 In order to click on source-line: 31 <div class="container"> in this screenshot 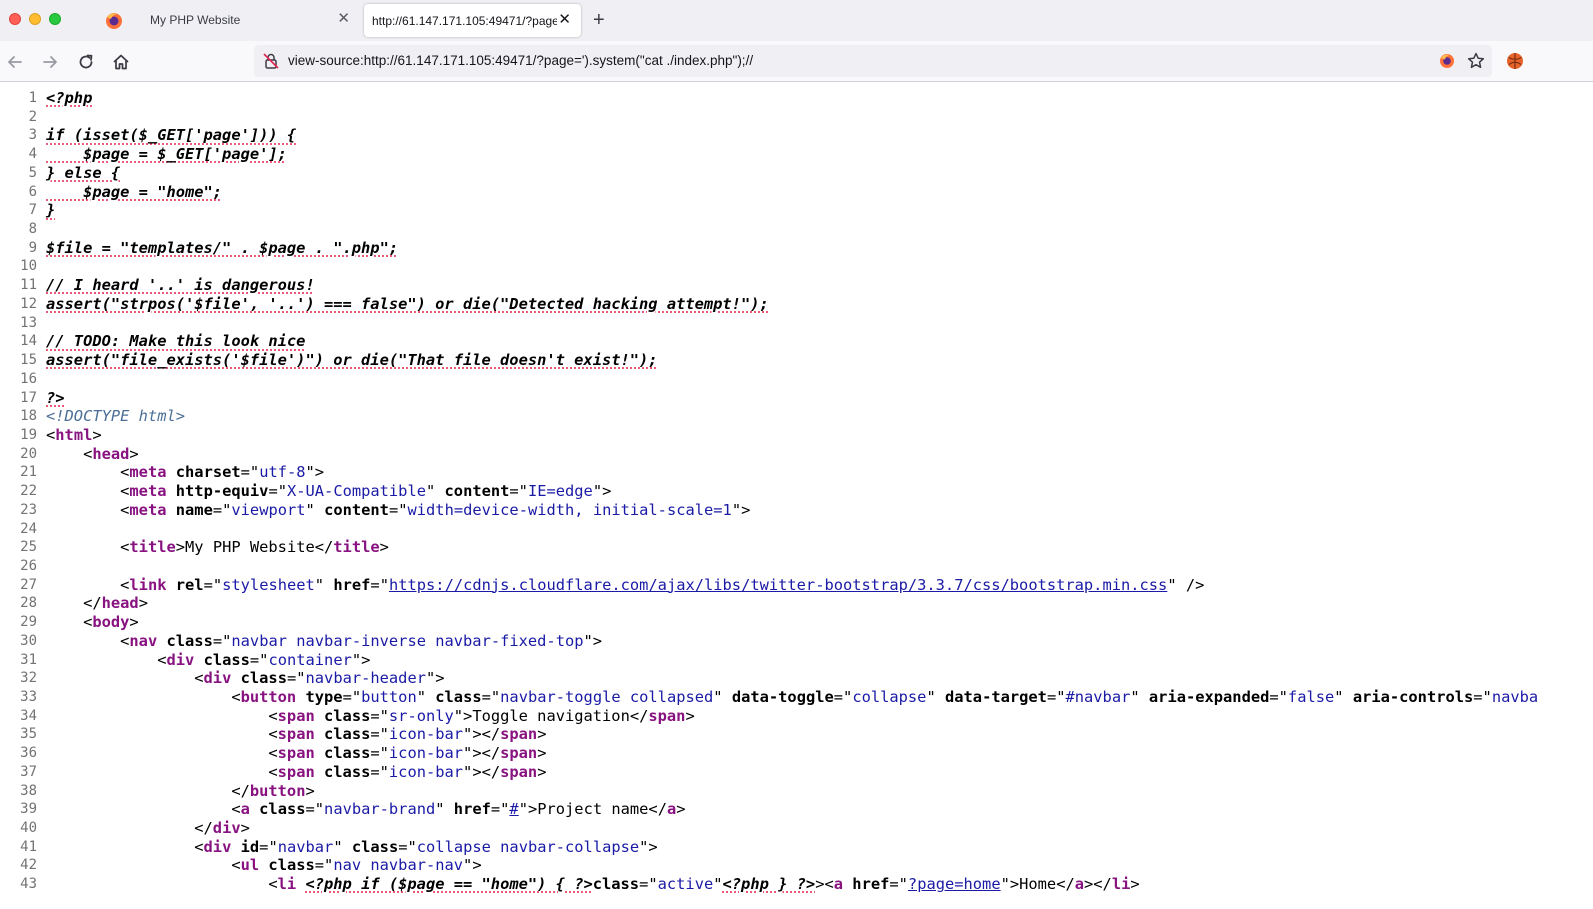, I will do `click(796, 660)`.